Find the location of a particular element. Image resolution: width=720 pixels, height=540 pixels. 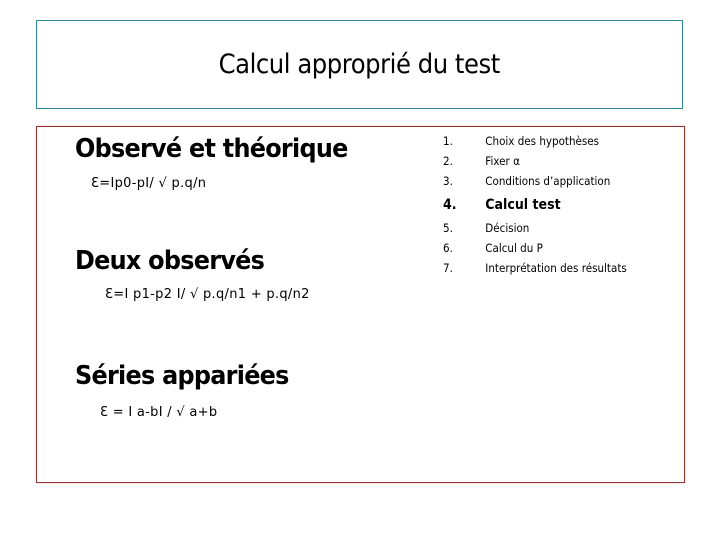

slide-title: Calcul approprié du test is located at coordinates (359, 64).